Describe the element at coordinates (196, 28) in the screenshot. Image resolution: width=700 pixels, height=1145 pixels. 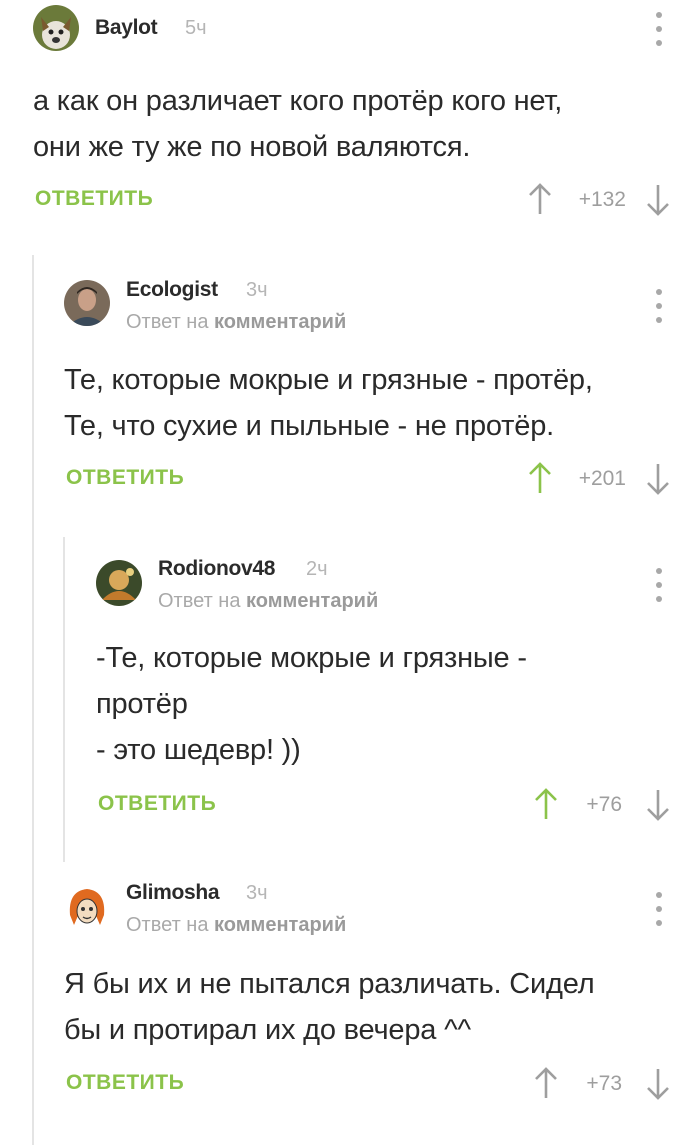
I see `timestamp: 5ч` at that location.